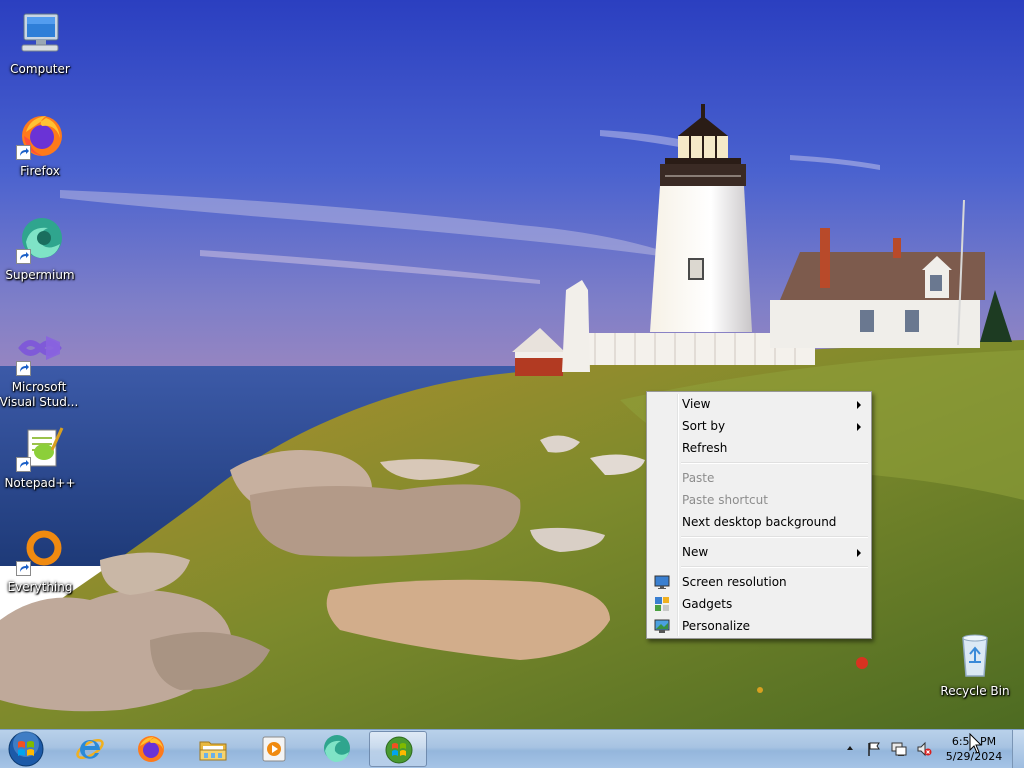 The width and height of the screenshot is (1024, 768). I want to click on visual-studio-icon, so click(40, 352).